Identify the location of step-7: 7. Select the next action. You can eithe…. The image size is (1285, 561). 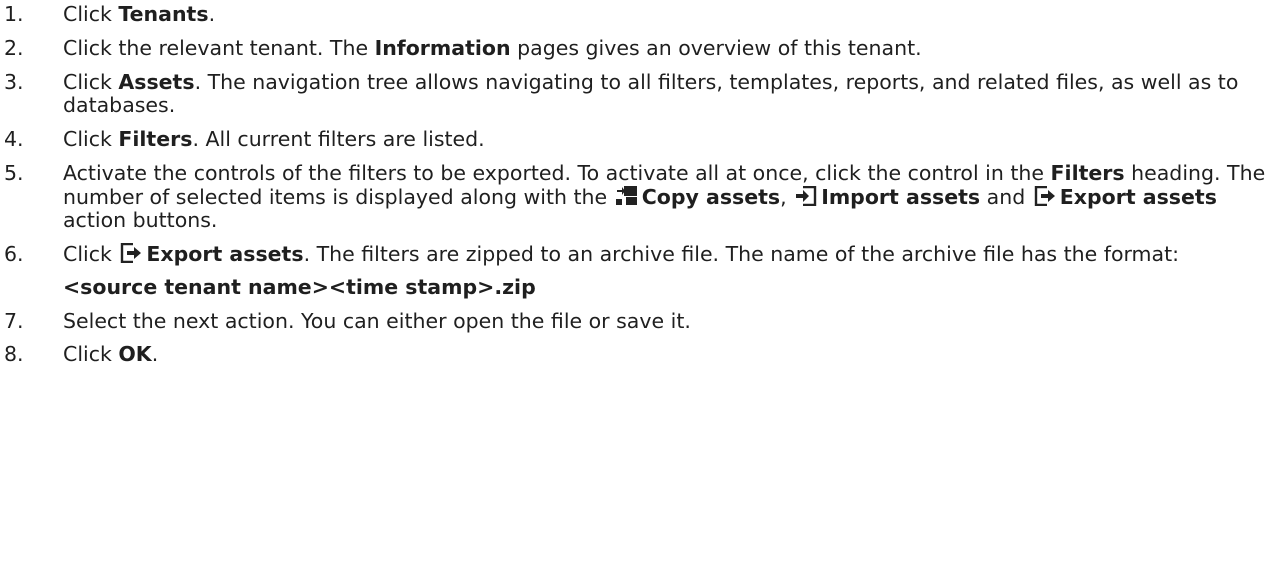
(640, 321).